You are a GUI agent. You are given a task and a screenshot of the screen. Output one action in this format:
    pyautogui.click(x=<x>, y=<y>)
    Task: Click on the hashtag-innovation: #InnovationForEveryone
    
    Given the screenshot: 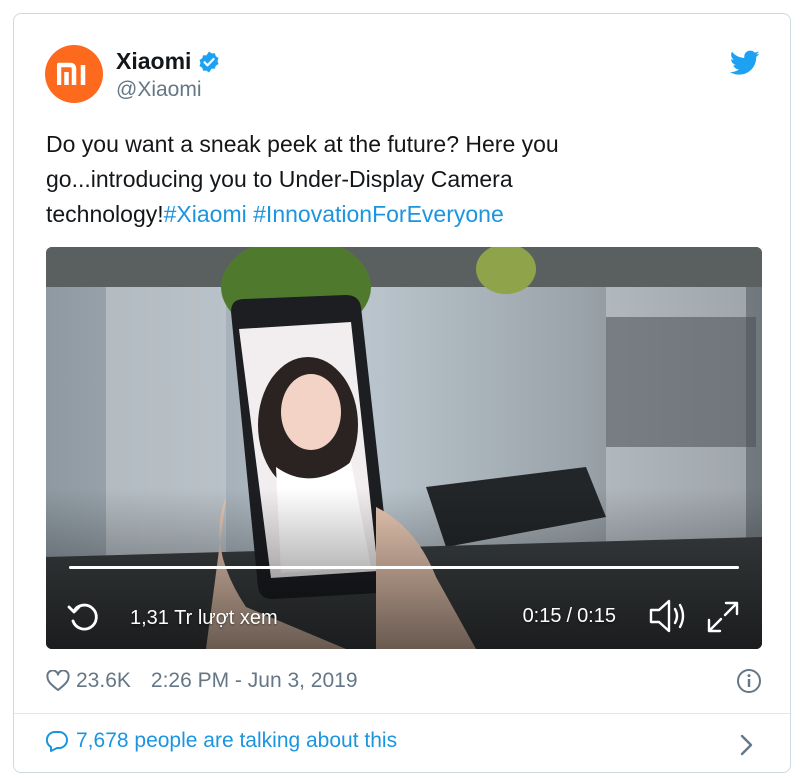 What is the action you would take?
    pyautogui.click(x=378, y=214)
    